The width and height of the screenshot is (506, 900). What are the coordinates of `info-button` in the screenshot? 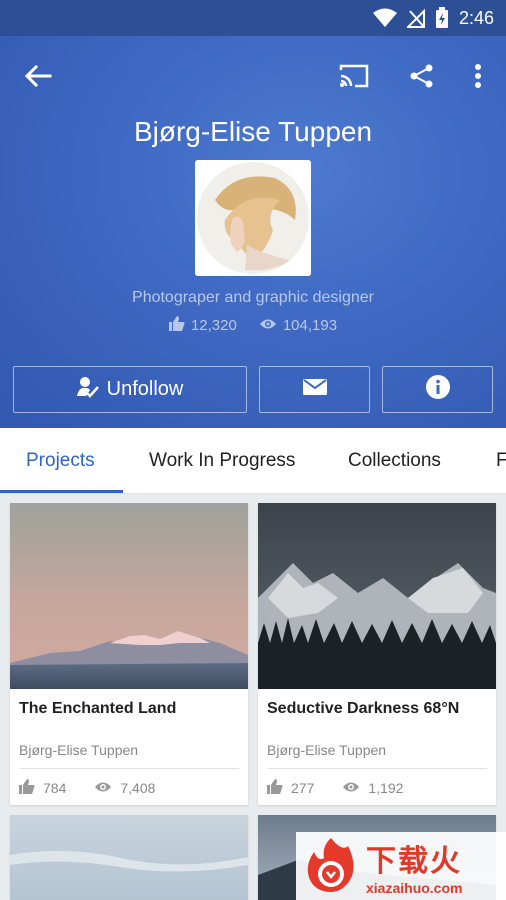 It's located at (437, 389).